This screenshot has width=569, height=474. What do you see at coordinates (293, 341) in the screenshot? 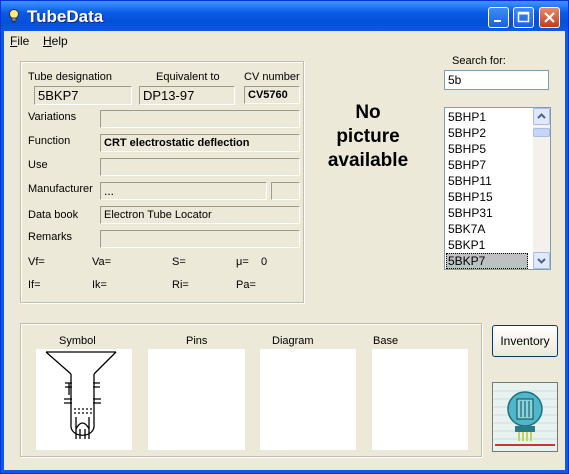
I see `diagram-label: Diagram` at bounding box center [293, 341].